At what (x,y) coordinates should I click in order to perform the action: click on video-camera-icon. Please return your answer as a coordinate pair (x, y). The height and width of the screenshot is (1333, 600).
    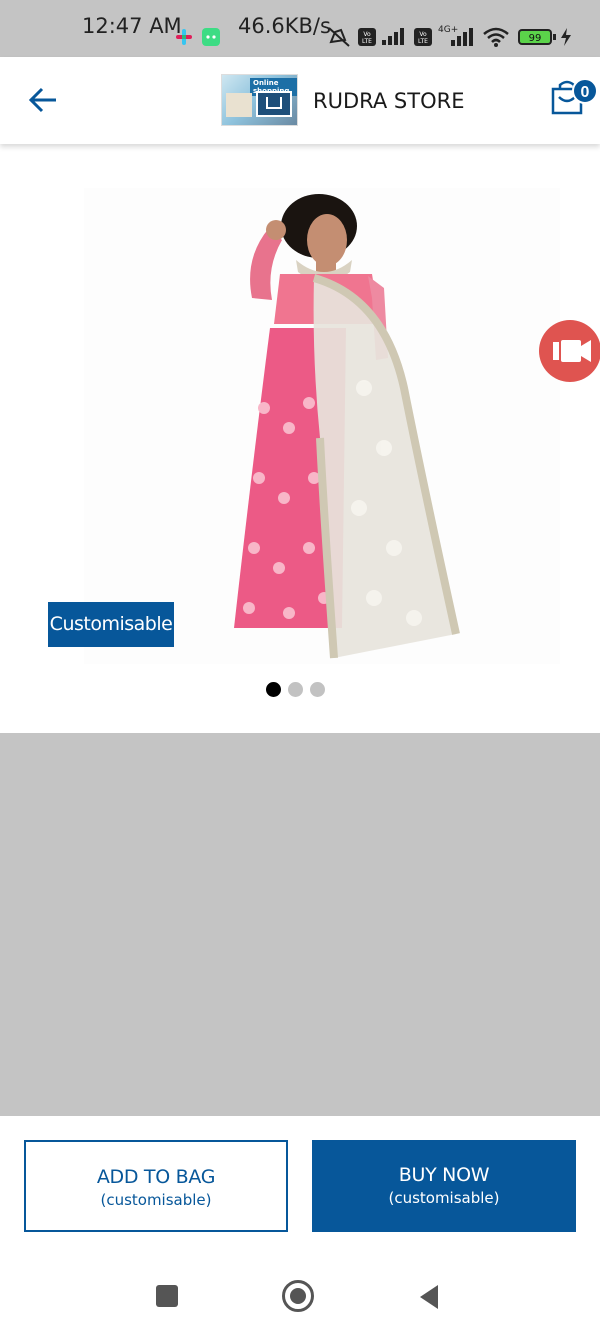
    Looking at the image, I should click on (572, 351).